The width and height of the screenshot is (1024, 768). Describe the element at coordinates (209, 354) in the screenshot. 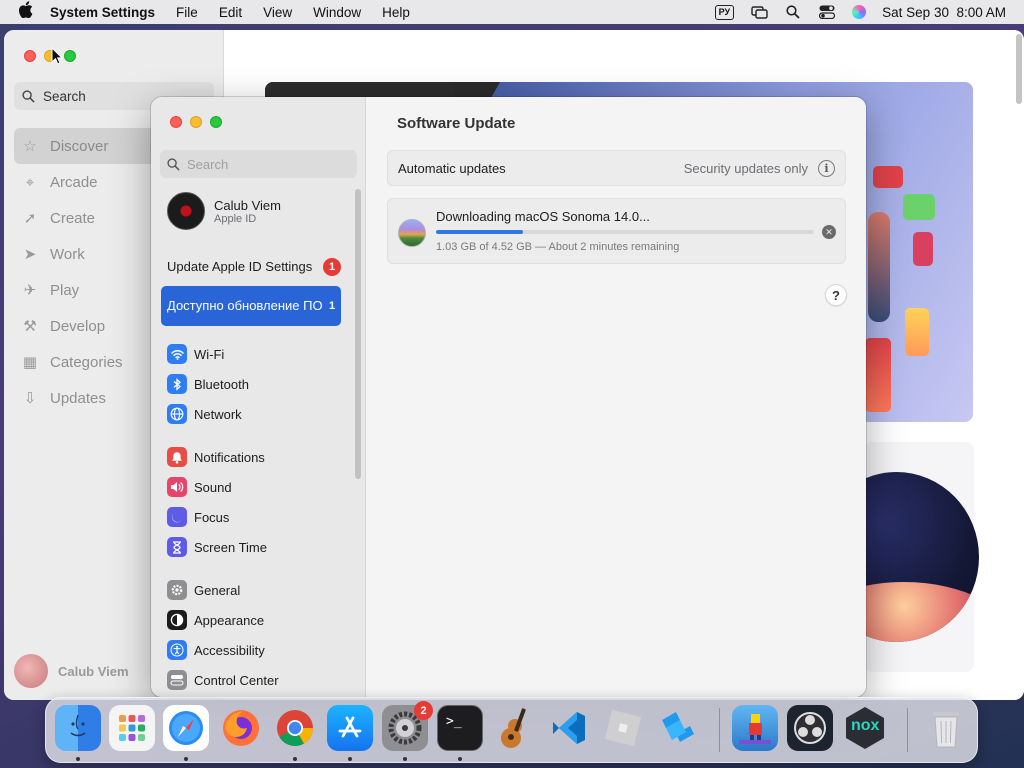

I see `item-label: Wi-Fi` at that location.